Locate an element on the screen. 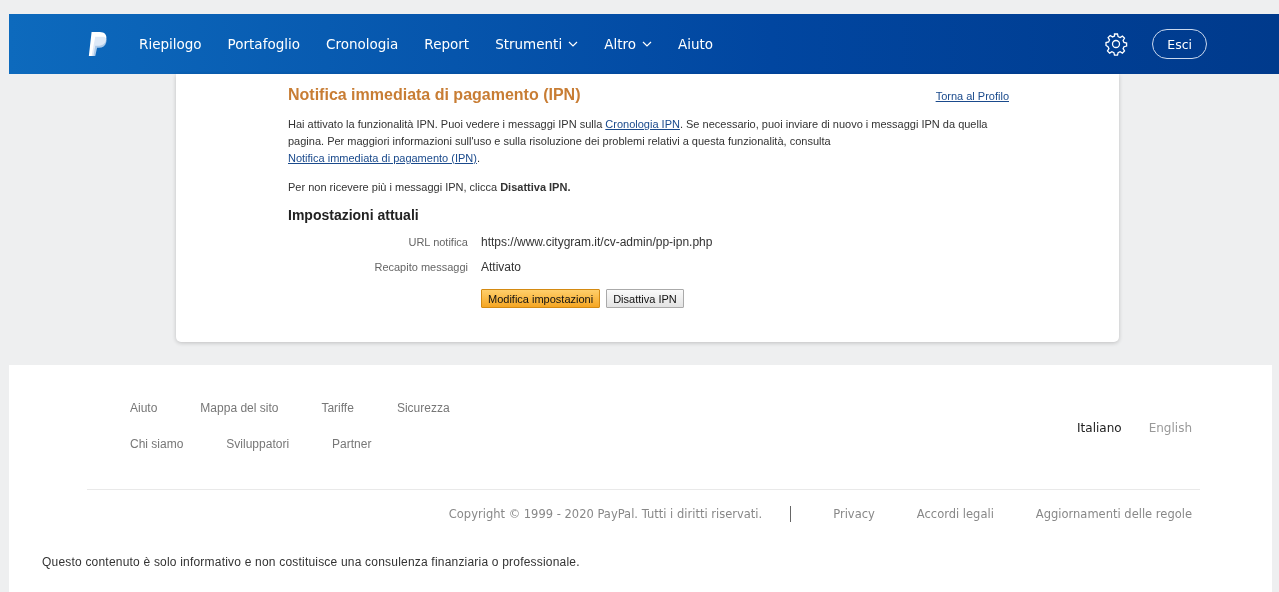  footer-link: Mappa del sito is located at coordinates (239, 408).